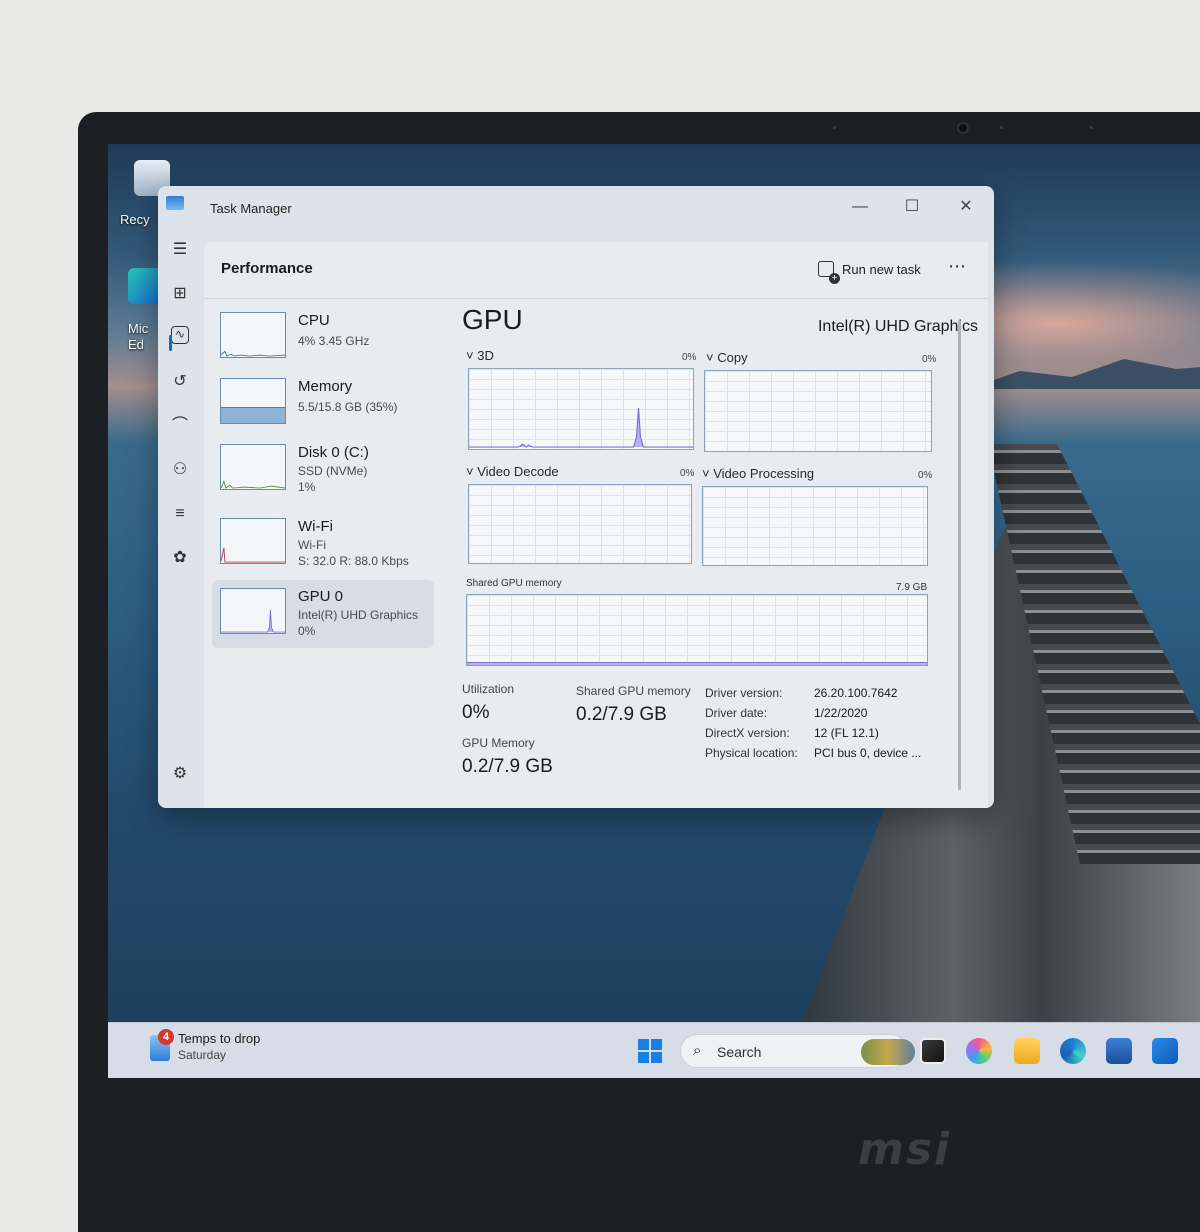  Describe the element at coordinates (621, 714) in the screenshot. I see `shared-memory-value: 0.2/7.9 GB` at that location.